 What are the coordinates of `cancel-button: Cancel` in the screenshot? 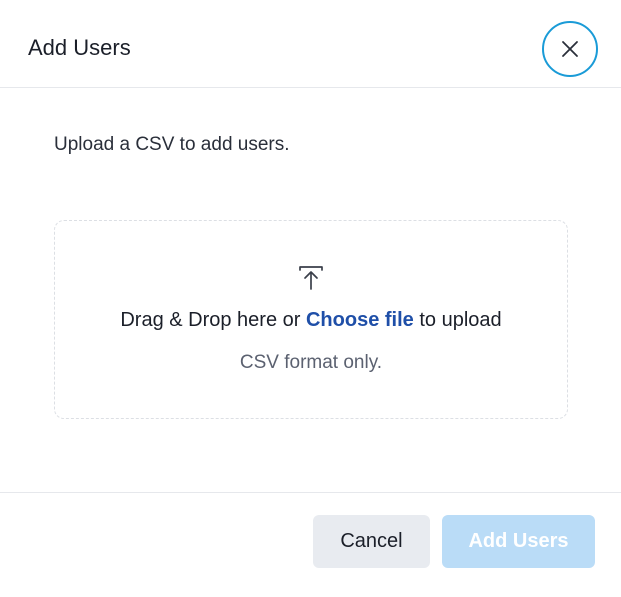 It's located at (371, 541).